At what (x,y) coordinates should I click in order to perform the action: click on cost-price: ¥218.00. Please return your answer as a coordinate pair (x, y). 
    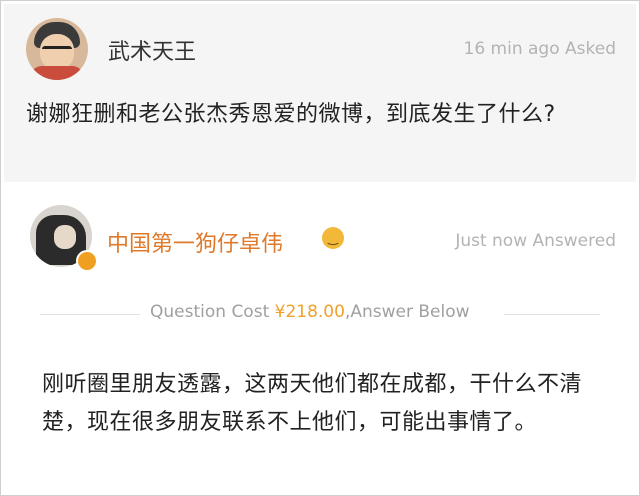
    Looking at the image, I should click on (309, 312).